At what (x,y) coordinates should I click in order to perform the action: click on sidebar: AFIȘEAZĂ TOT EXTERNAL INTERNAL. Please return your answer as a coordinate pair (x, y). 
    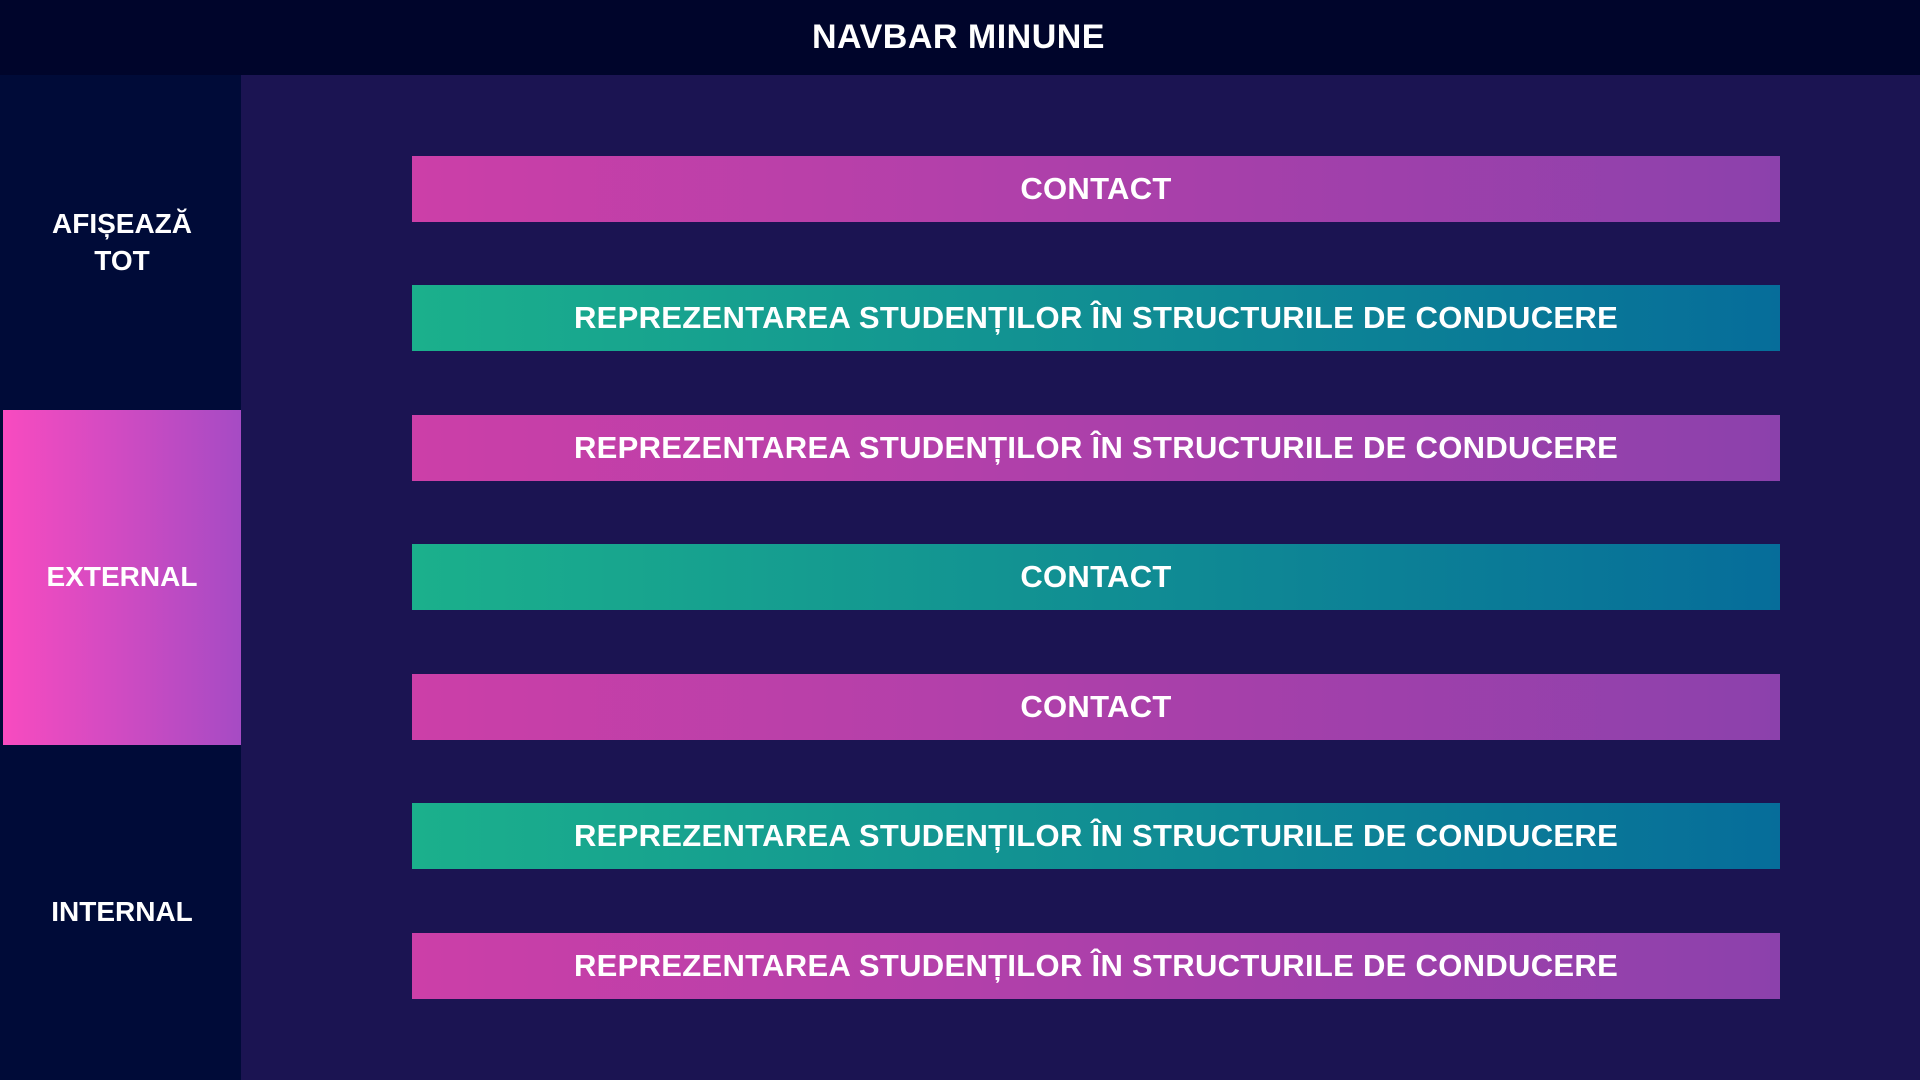
    Looking at the image, I should click on (120, 577).